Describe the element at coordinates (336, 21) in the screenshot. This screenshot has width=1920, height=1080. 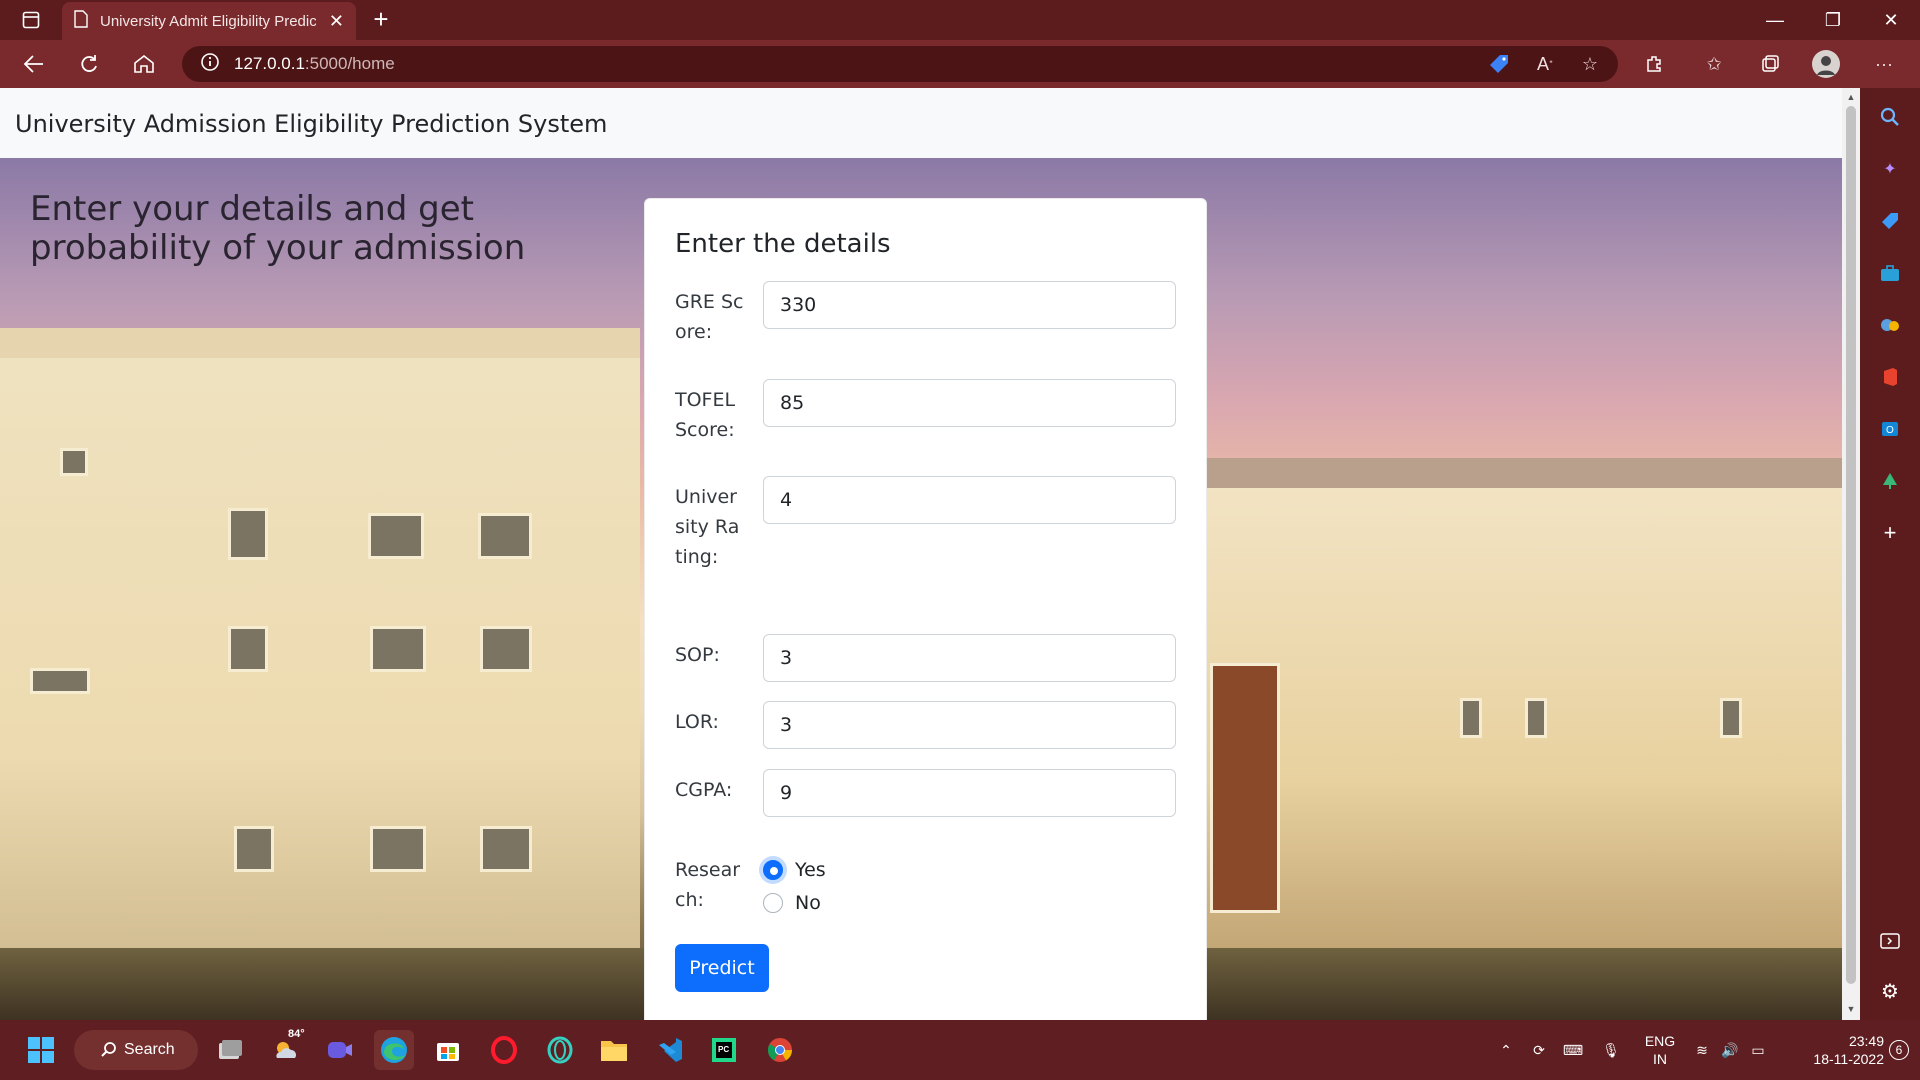
I see `close-tab-icon: ✕` at that location.